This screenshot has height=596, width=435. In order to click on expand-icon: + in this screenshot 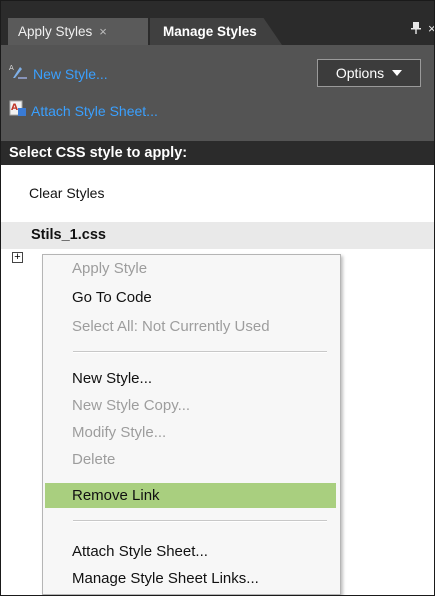, I will do `click(17, 257)`.